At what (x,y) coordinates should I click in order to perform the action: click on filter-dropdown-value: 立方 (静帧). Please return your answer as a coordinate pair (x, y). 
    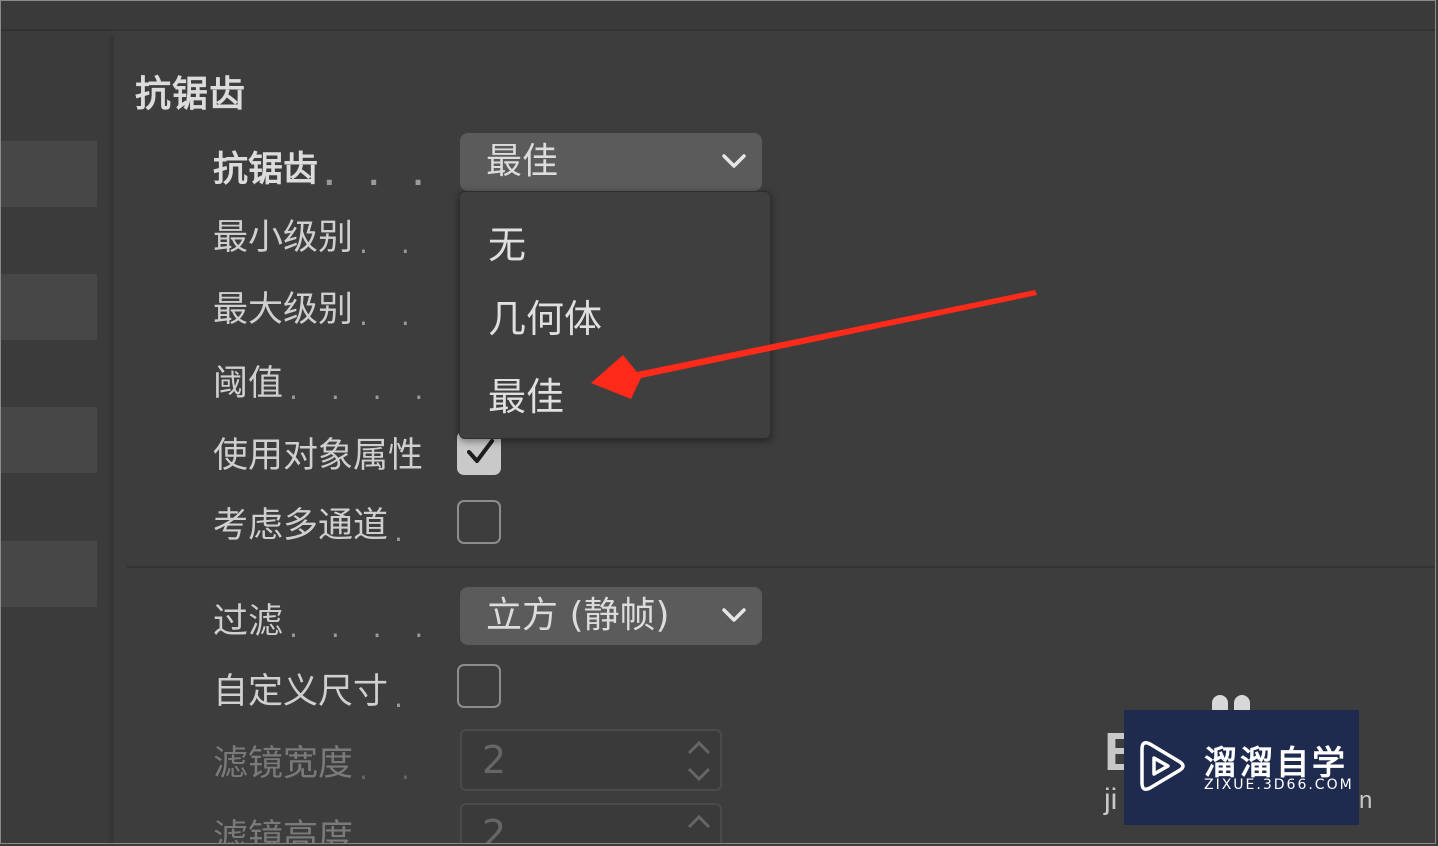
    Looking at the image, I should click on (578, 615).